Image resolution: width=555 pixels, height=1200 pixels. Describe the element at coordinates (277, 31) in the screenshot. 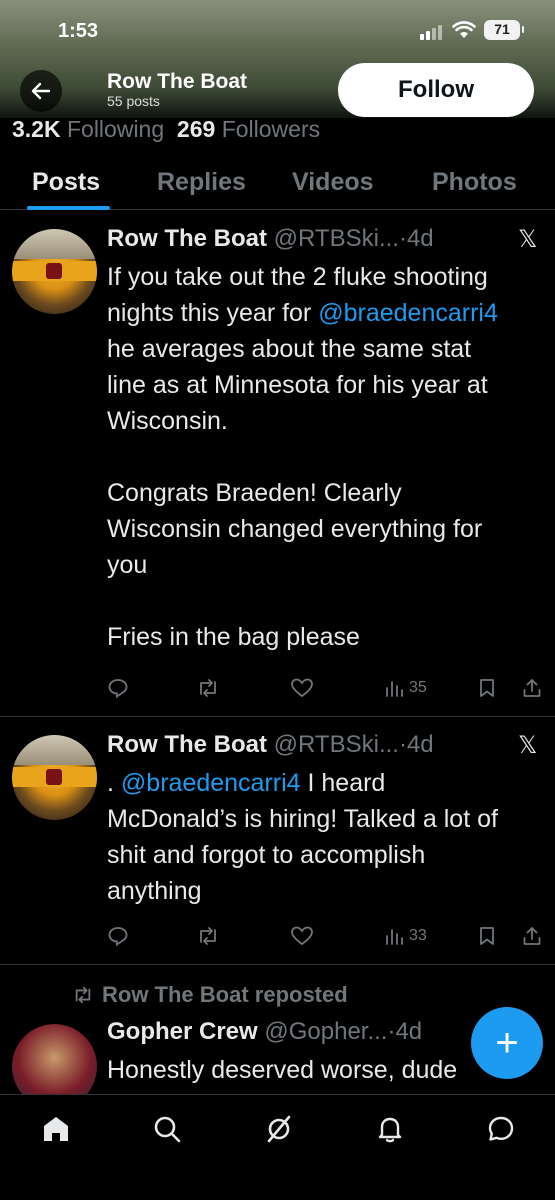

I see `status-bar: 1:53 71` at that location.